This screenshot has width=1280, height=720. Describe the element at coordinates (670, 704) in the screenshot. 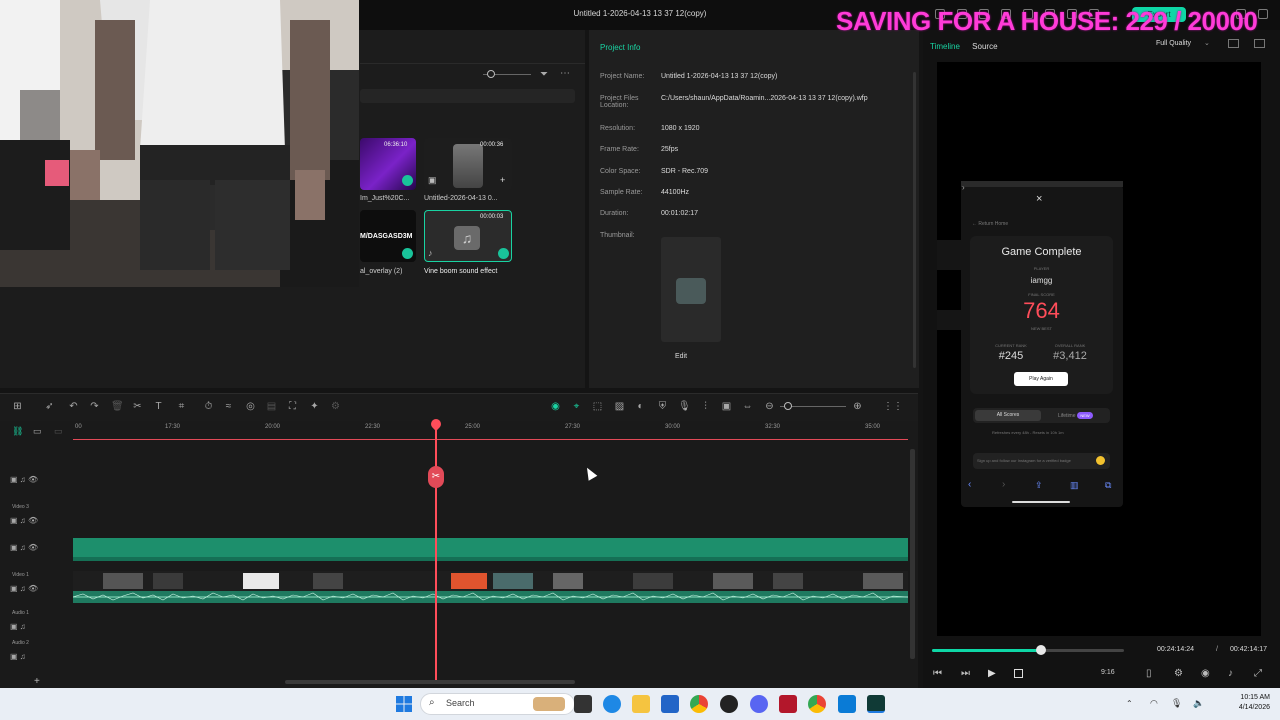

I see `store-icon` at that location.